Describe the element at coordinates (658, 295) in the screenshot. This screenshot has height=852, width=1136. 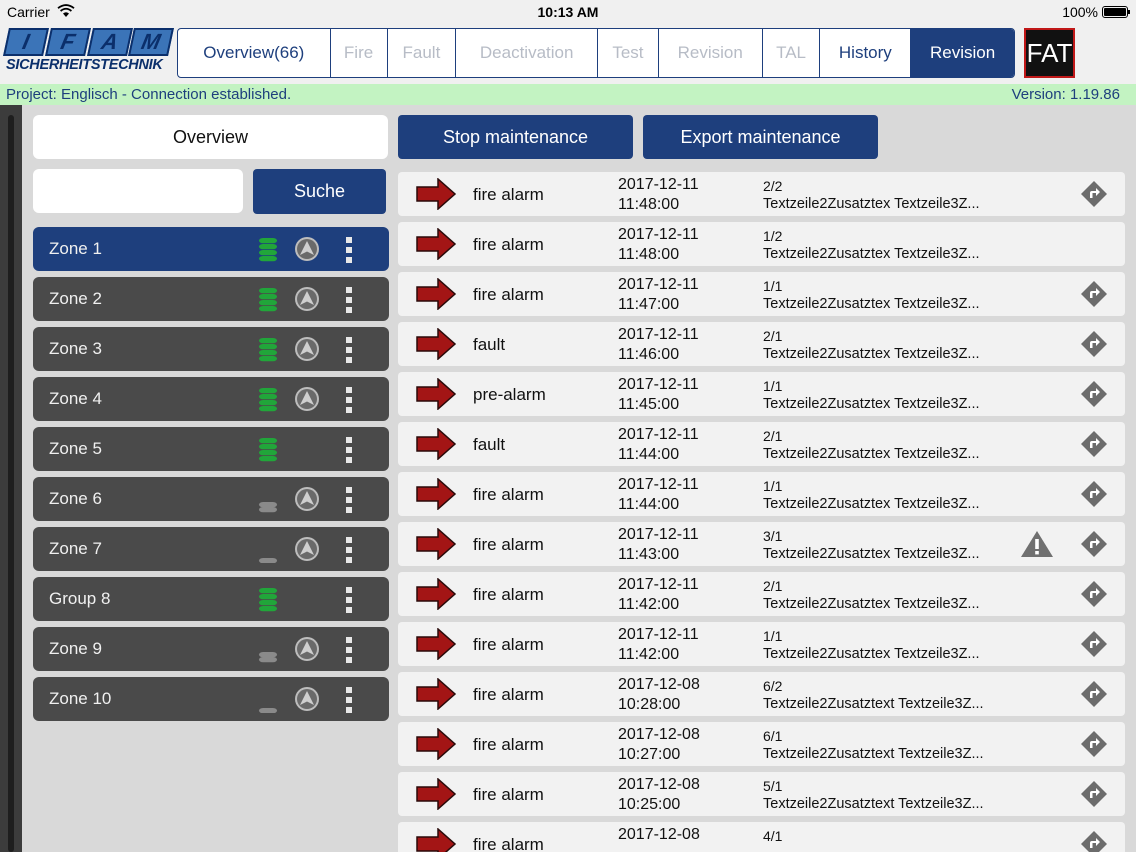
I see `event-datetime: 2017-12-11 11:47:00` at that location.